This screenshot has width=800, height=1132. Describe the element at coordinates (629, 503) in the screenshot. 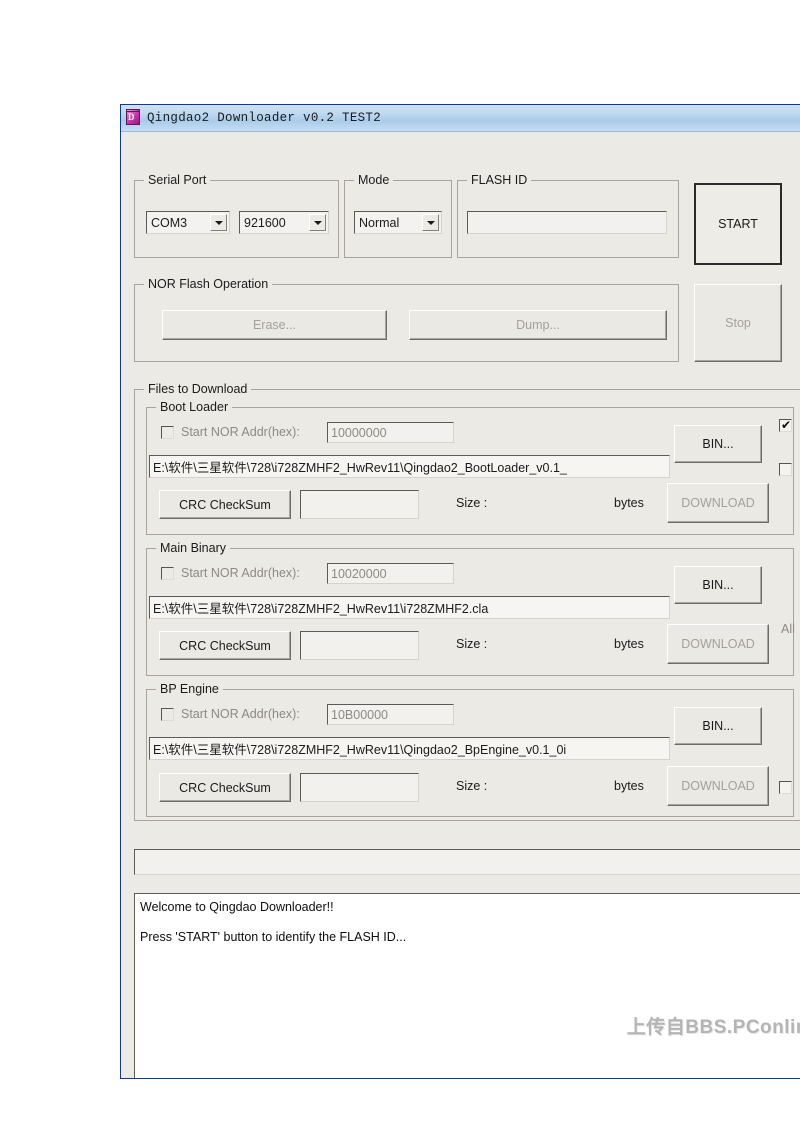

I see `boot-loader-bytes-label: bytes` at that location.